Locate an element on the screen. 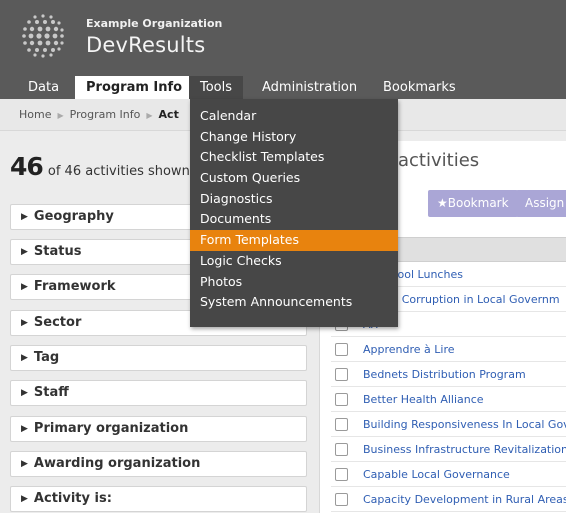 Image resolution: width=566 pixels, height=513 pixels. nav-administration: Administration is located at coordinates (309, 87).